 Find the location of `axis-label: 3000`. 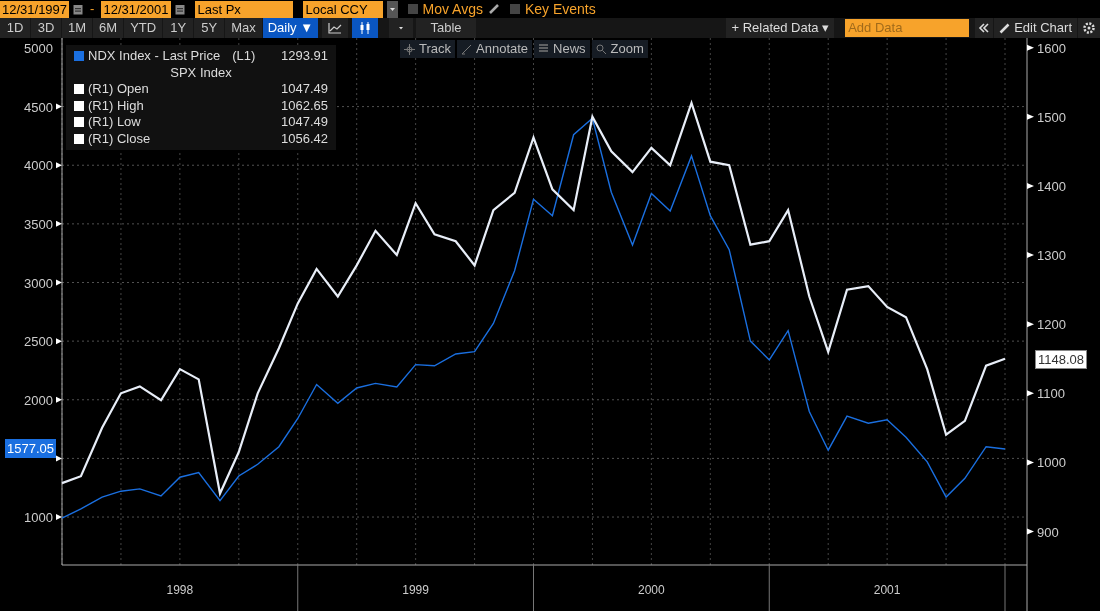

axis-label: 3000 is located at coordinates (38, 283).